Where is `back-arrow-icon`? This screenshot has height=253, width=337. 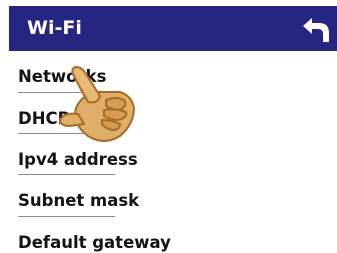 back-arrow-icon is located at coordinates (316, 30).